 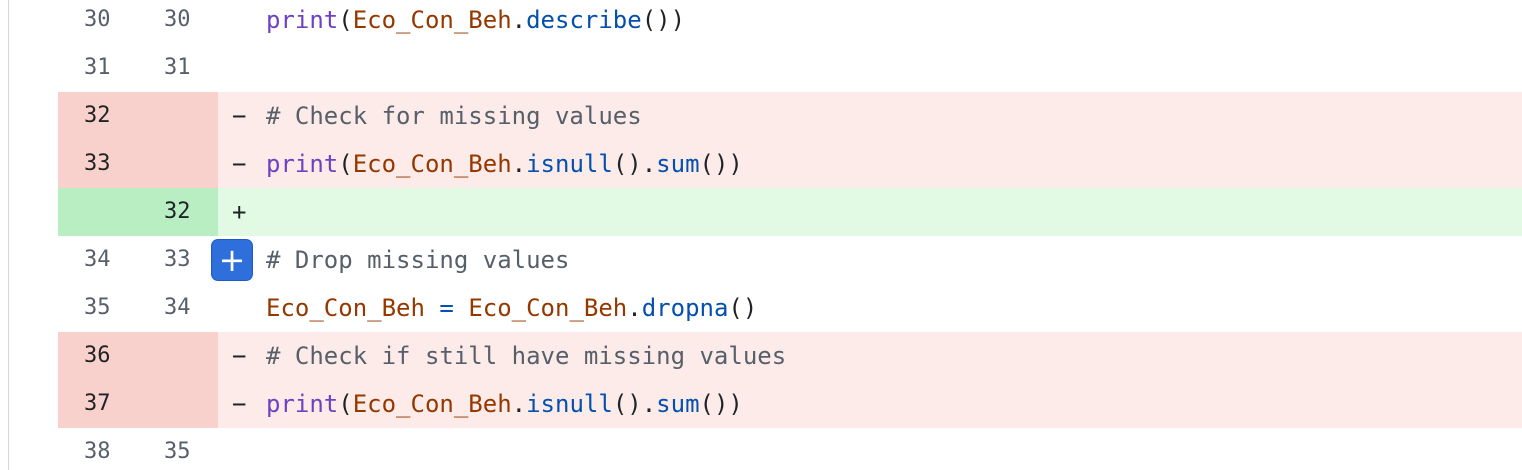 I want to click on context-line: 34 33 + # Drop missing values, so click(x=790, y=260).